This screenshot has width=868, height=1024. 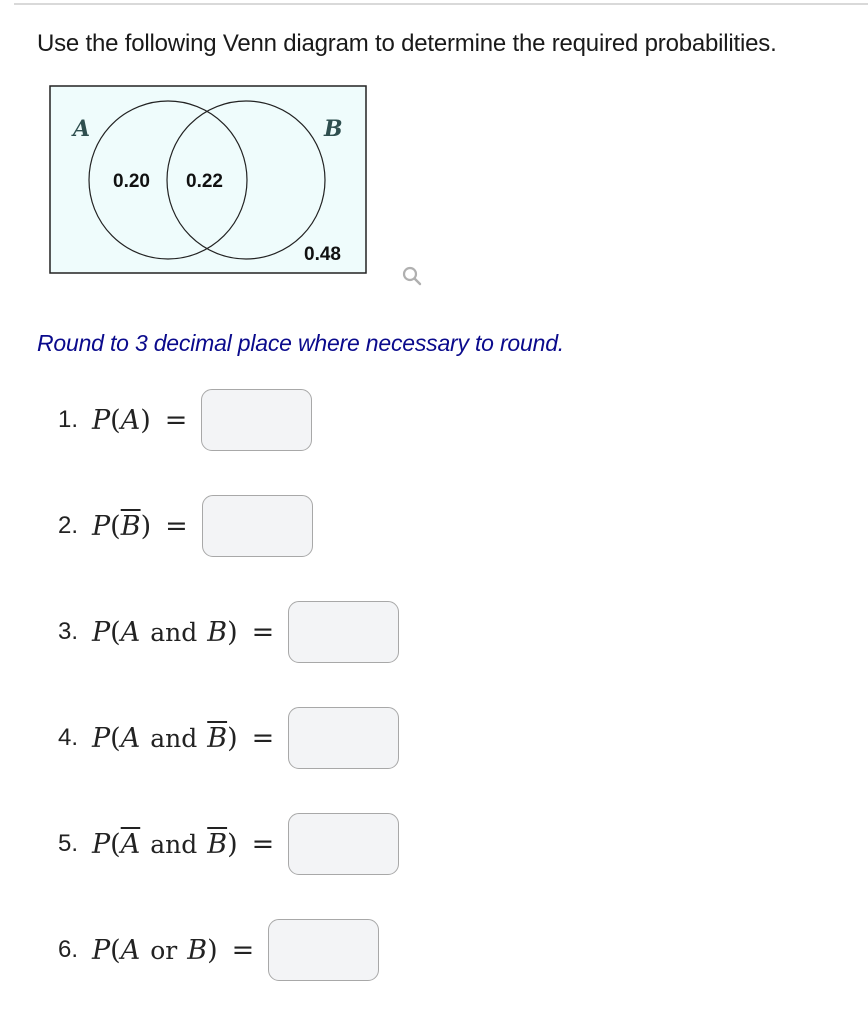 I want to click on venn-diagram: A B 0.20 0.22 0.48, so click(x=208, y=179).